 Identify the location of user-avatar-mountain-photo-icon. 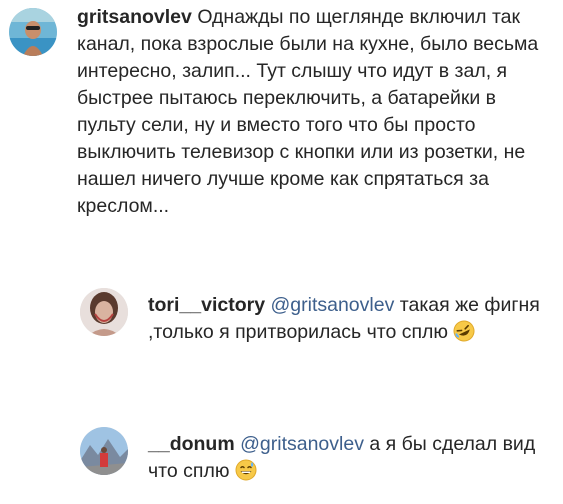
(104, 451).